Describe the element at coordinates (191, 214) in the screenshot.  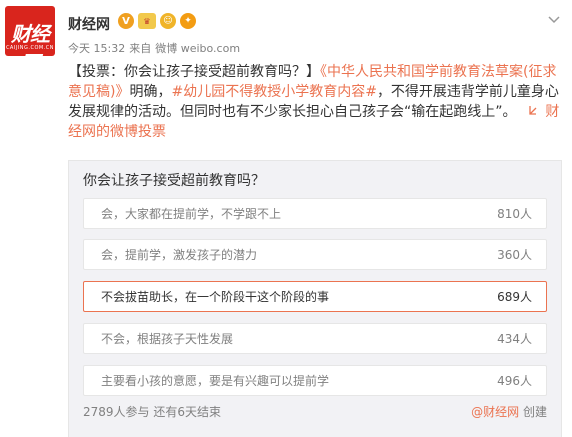
I see `option-label: 会，大家都在提前学，不学跟不上` at that location.